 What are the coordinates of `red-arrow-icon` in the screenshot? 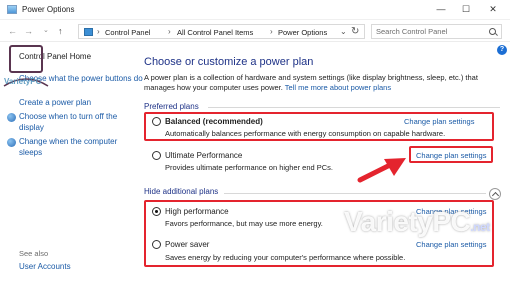 It's located at (381, 170).